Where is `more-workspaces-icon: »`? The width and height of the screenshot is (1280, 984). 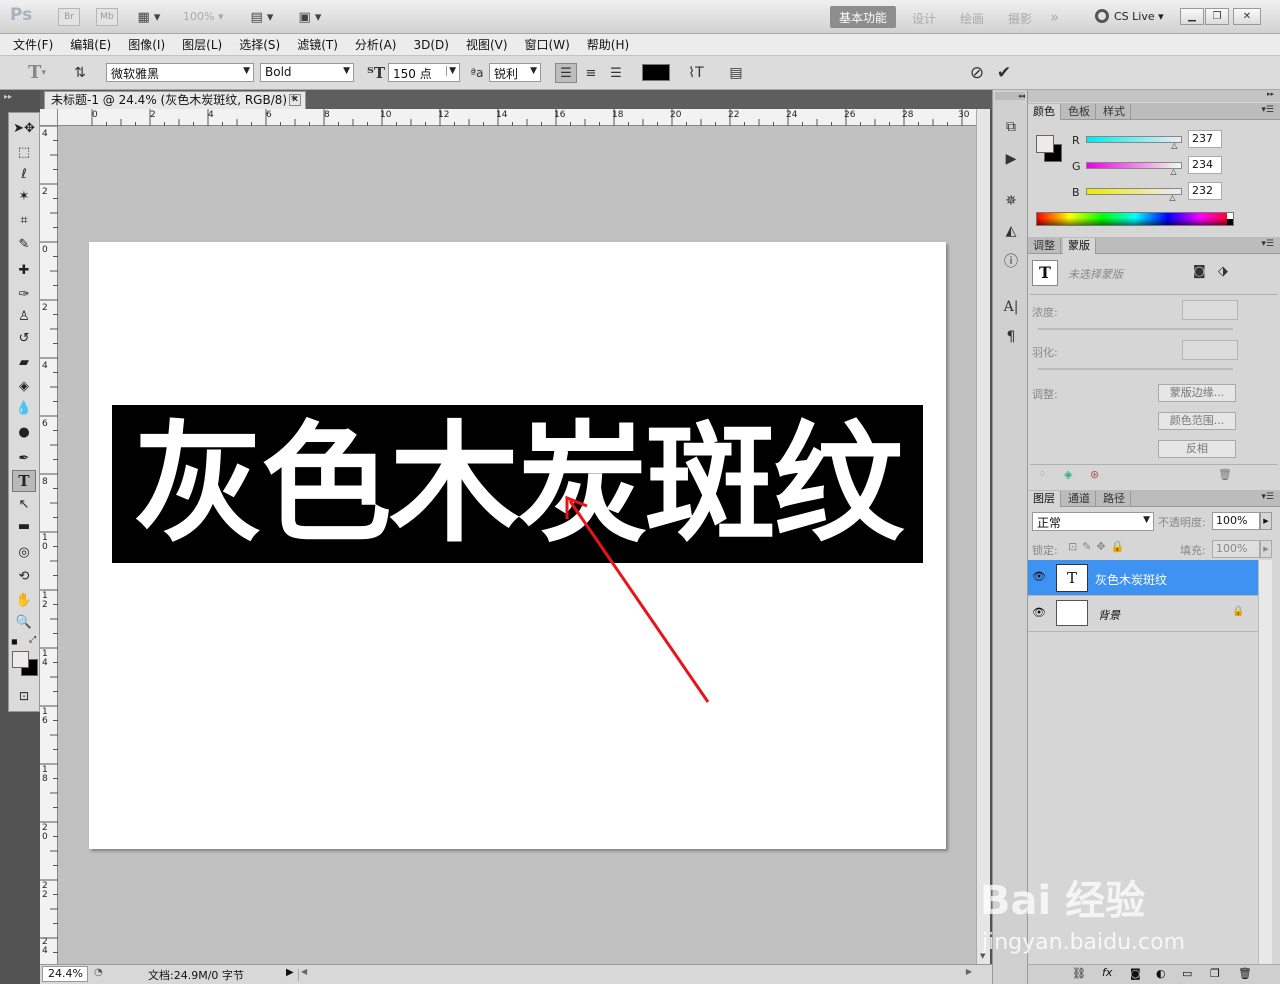
more-workspaces-icon: » is located at coordinates (1054, 17).